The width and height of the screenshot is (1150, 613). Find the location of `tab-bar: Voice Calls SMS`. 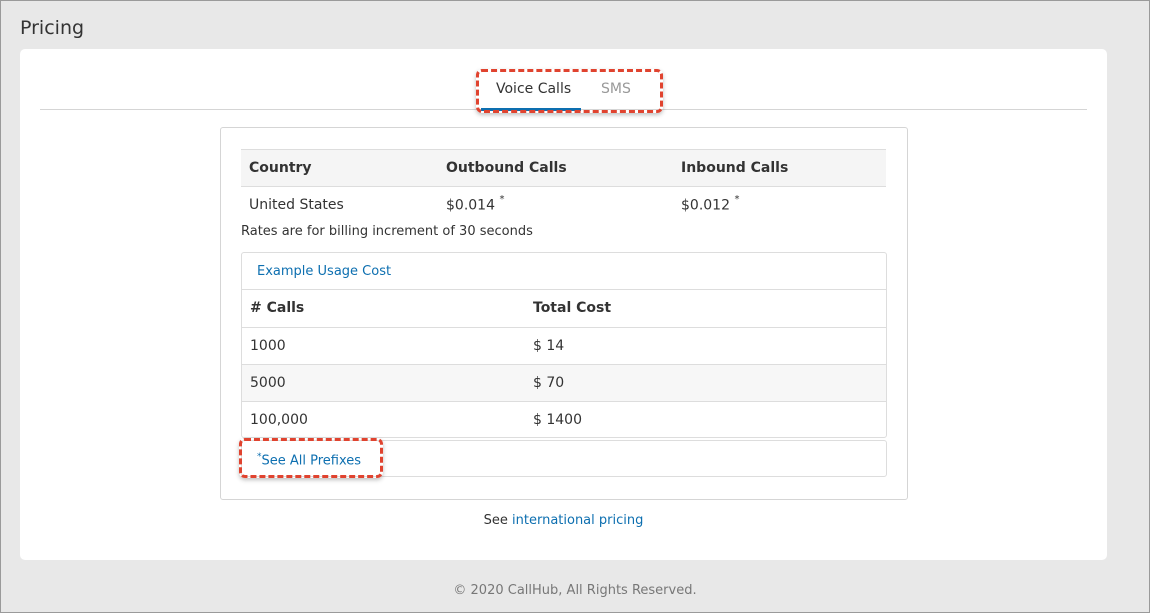

tab-bar: Voice Calls SMS is located at coordinates (563, 80).